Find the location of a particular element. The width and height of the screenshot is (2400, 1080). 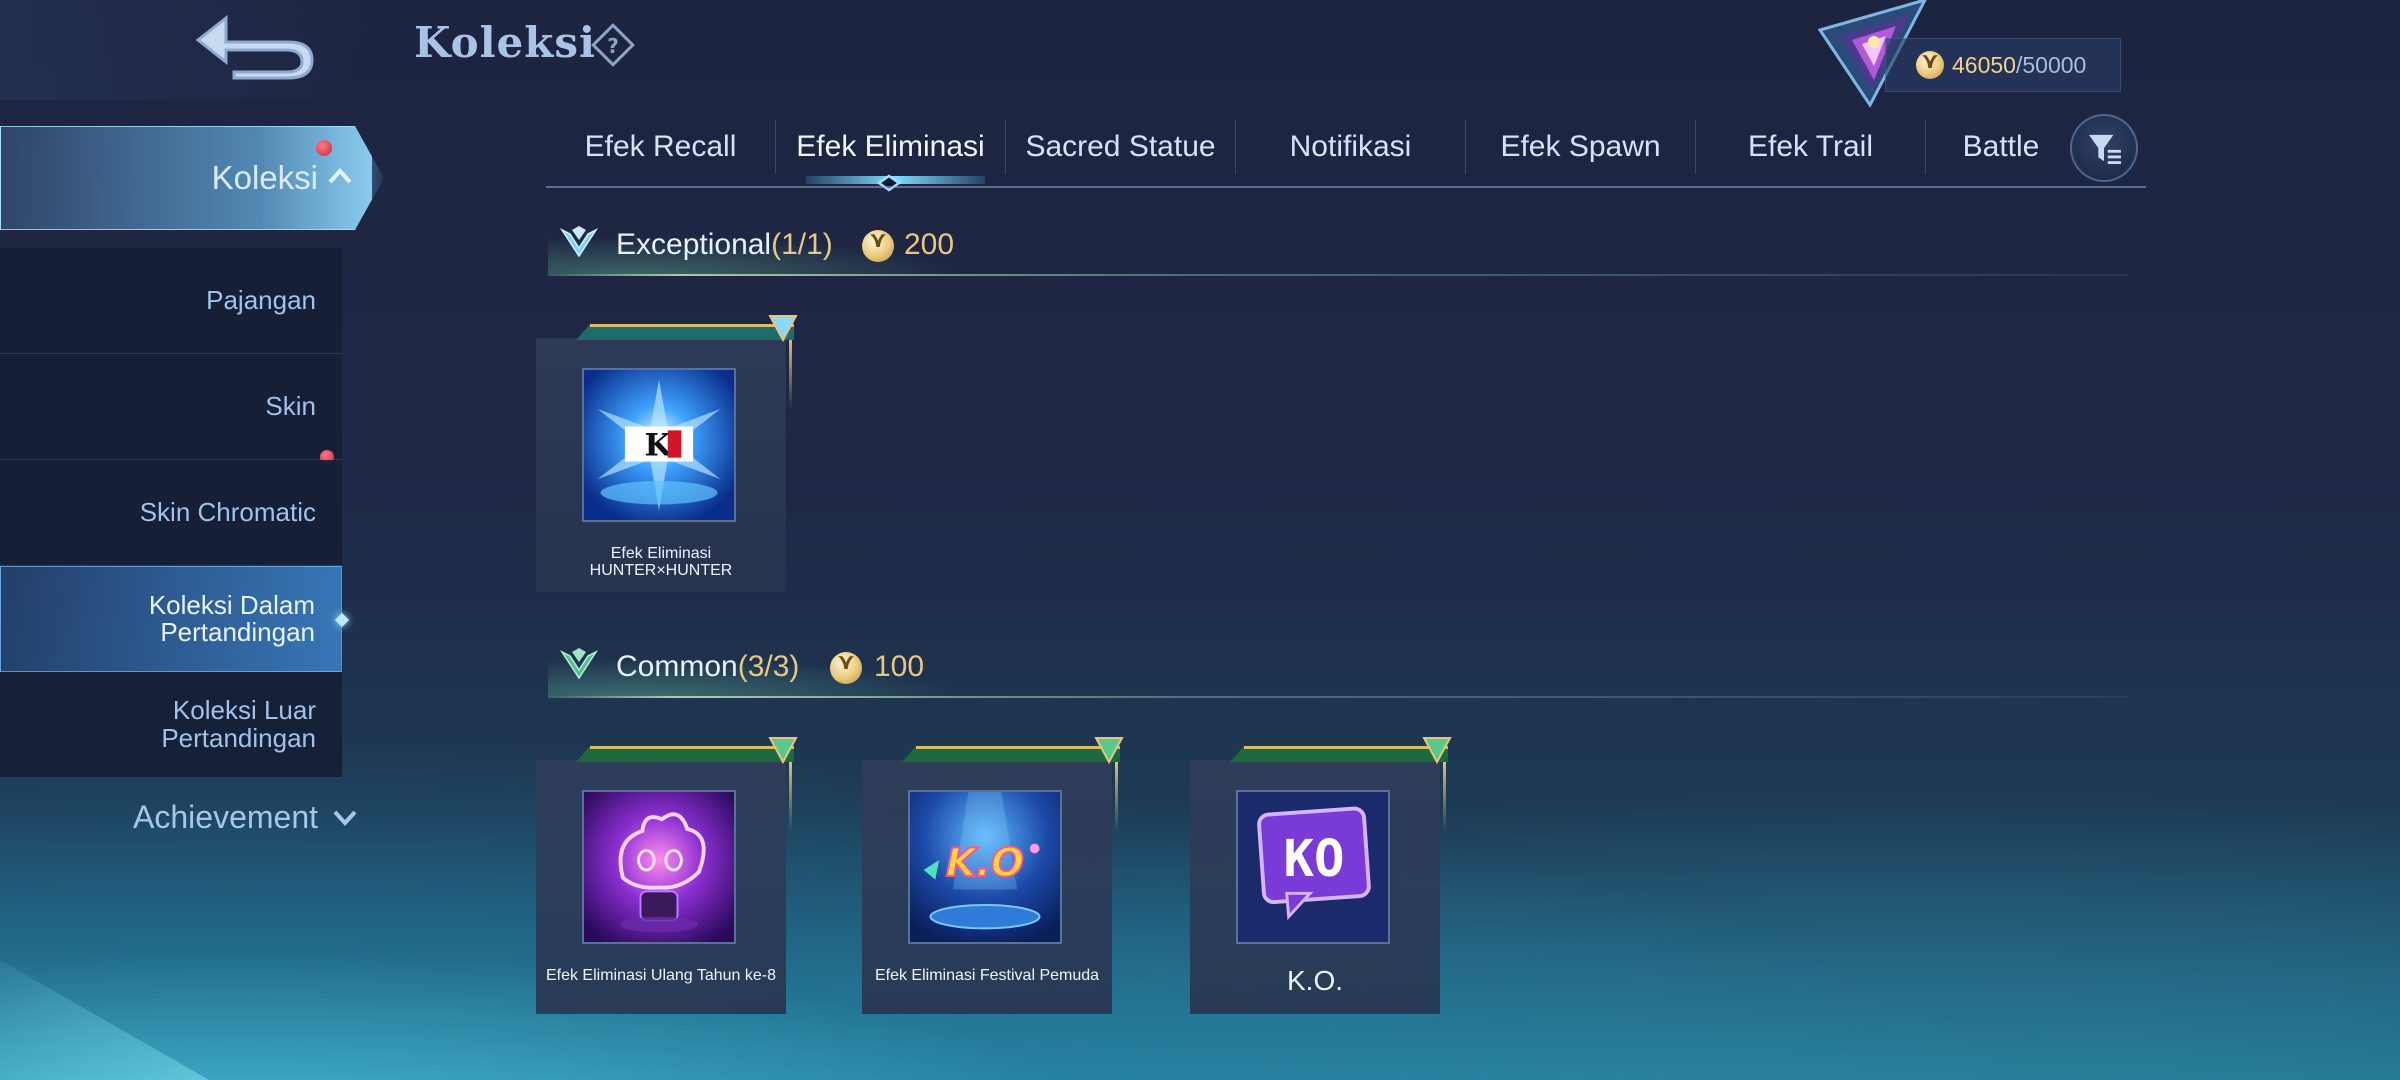

tab-label: Battle is located at coordinates (2001, 146).